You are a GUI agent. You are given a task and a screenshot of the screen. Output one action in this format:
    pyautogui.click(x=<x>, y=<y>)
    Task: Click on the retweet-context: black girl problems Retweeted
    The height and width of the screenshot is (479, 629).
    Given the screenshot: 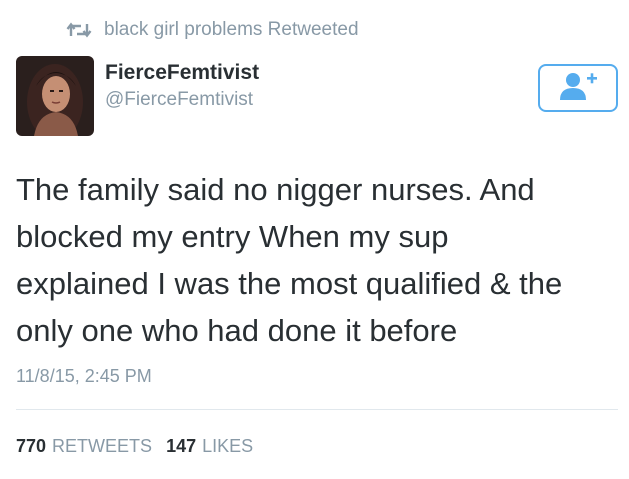 What is the action you would take?
    pyautogui.click(x=212, y=30)
    